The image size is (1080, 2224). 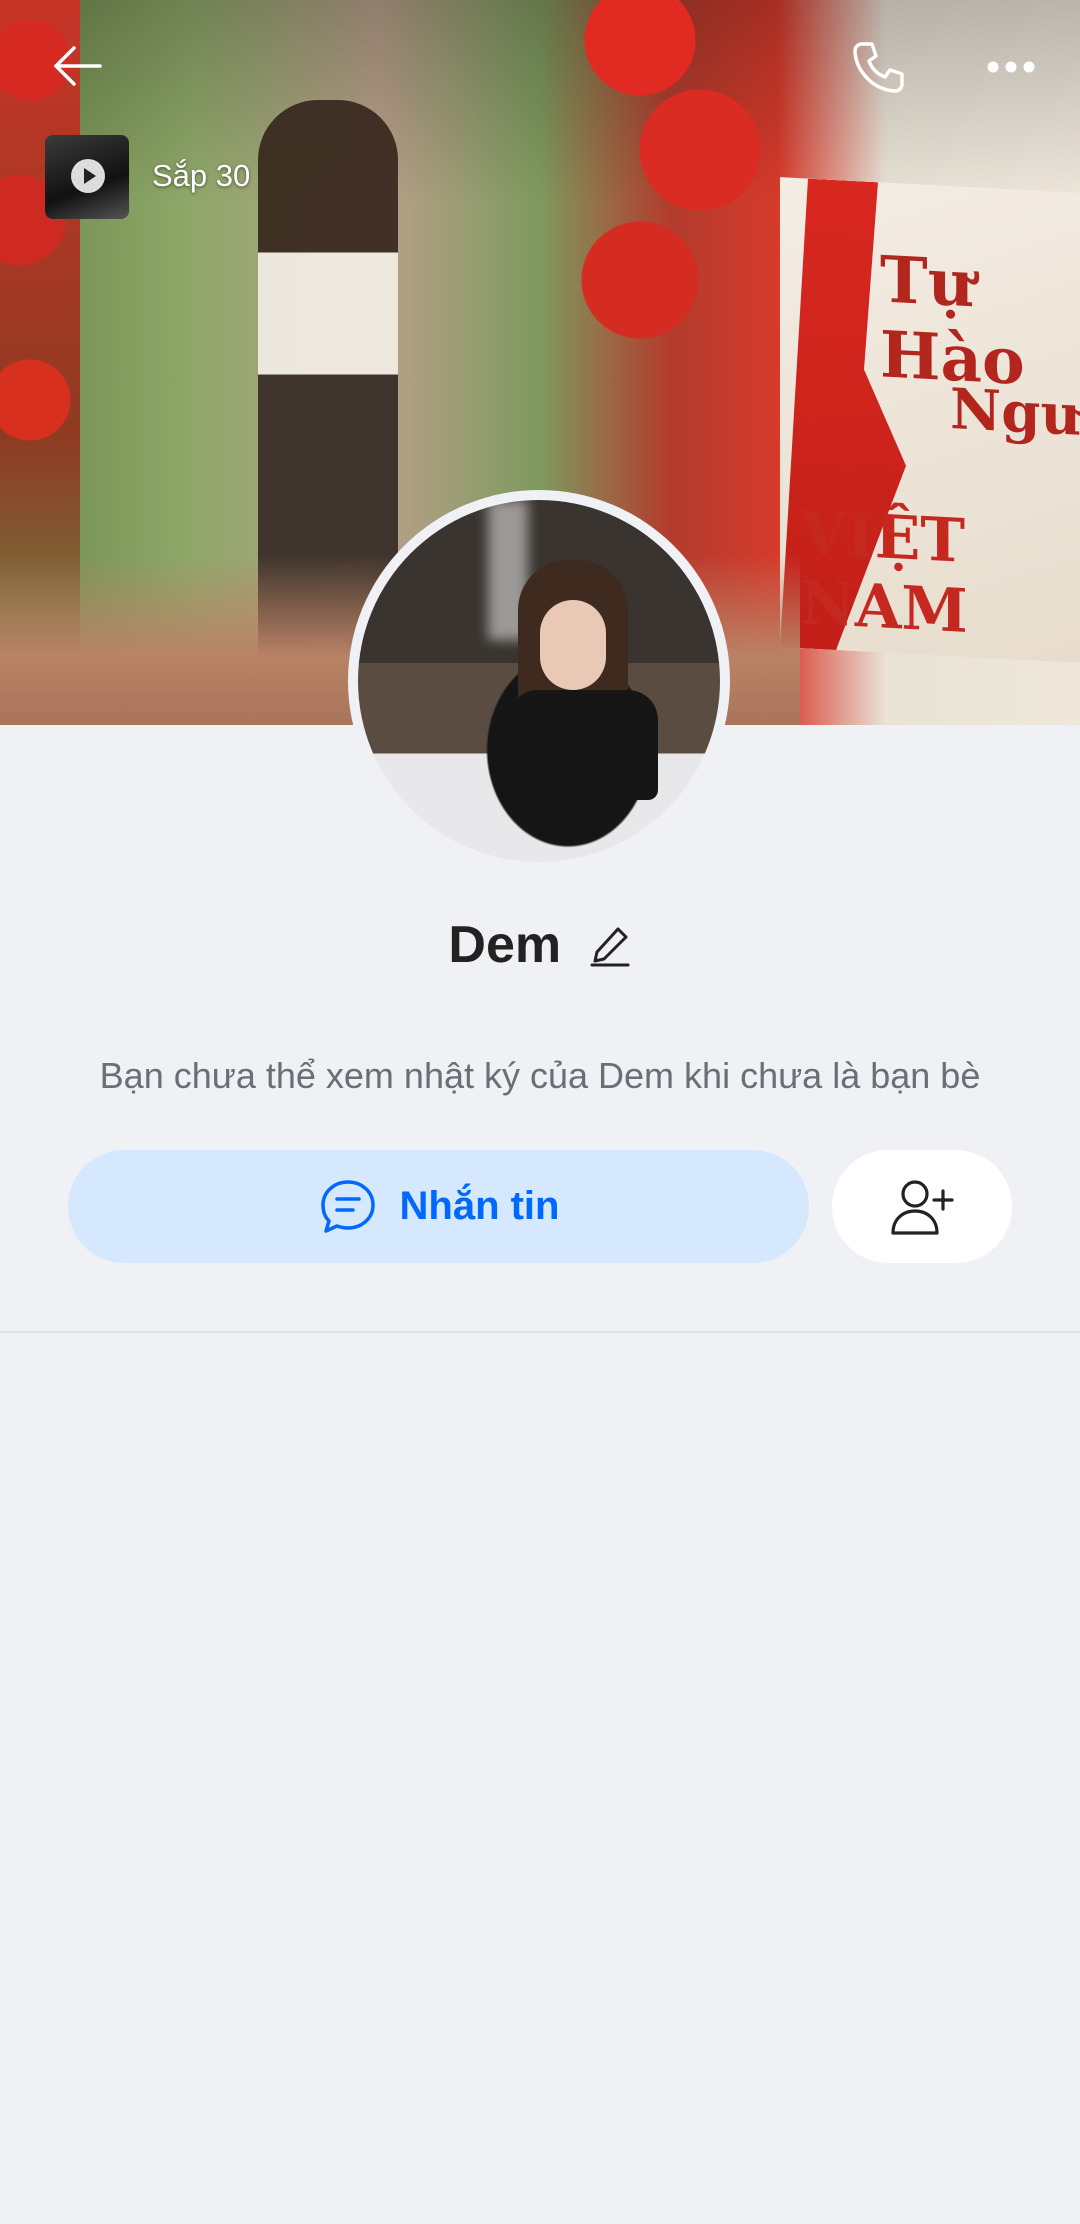 What do you see at coordinates (1011, 67) in the screenshot?
I see `more-icon` at bounding box center [1011, 67].